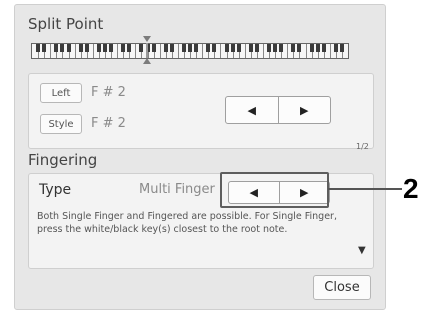 The width and height of the screenshot is (424, 316). I want to click on triangle-right-icon: ▶, so click(304, 110).